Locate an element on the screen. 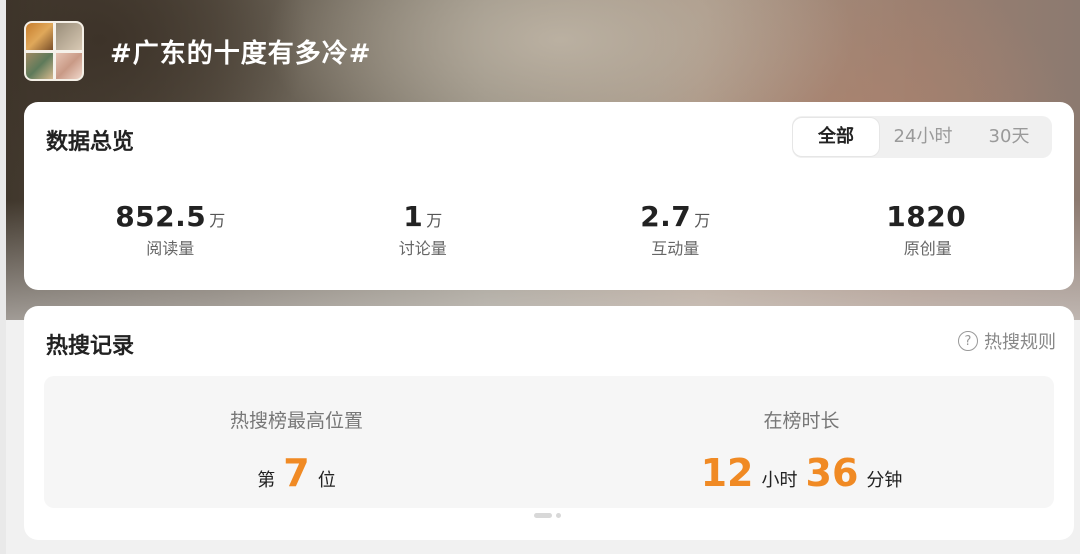  best-position-value: 第 7 位 is located at coordinates (296, 473).